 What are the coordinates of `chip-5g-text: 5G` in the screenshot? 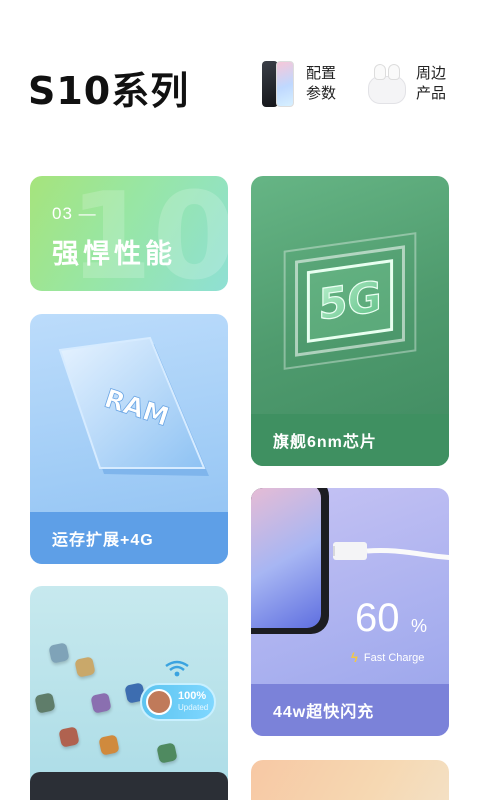 It's located at (349, 301).